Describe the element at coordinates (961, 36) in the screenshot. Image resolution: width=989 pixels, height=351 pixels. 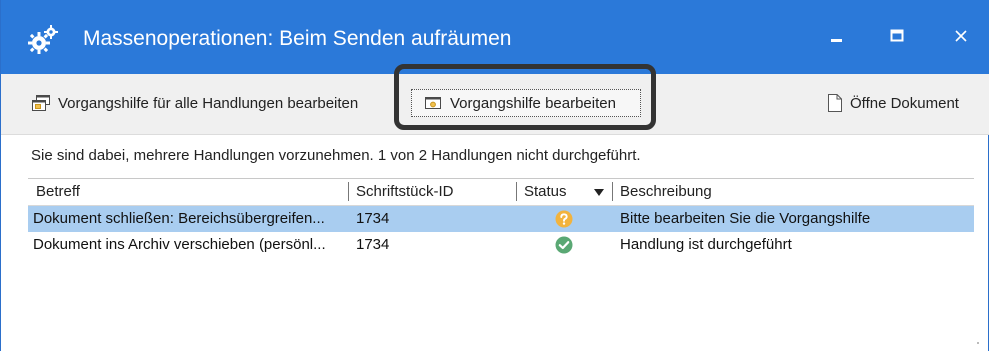
I see `close-button` at that location.